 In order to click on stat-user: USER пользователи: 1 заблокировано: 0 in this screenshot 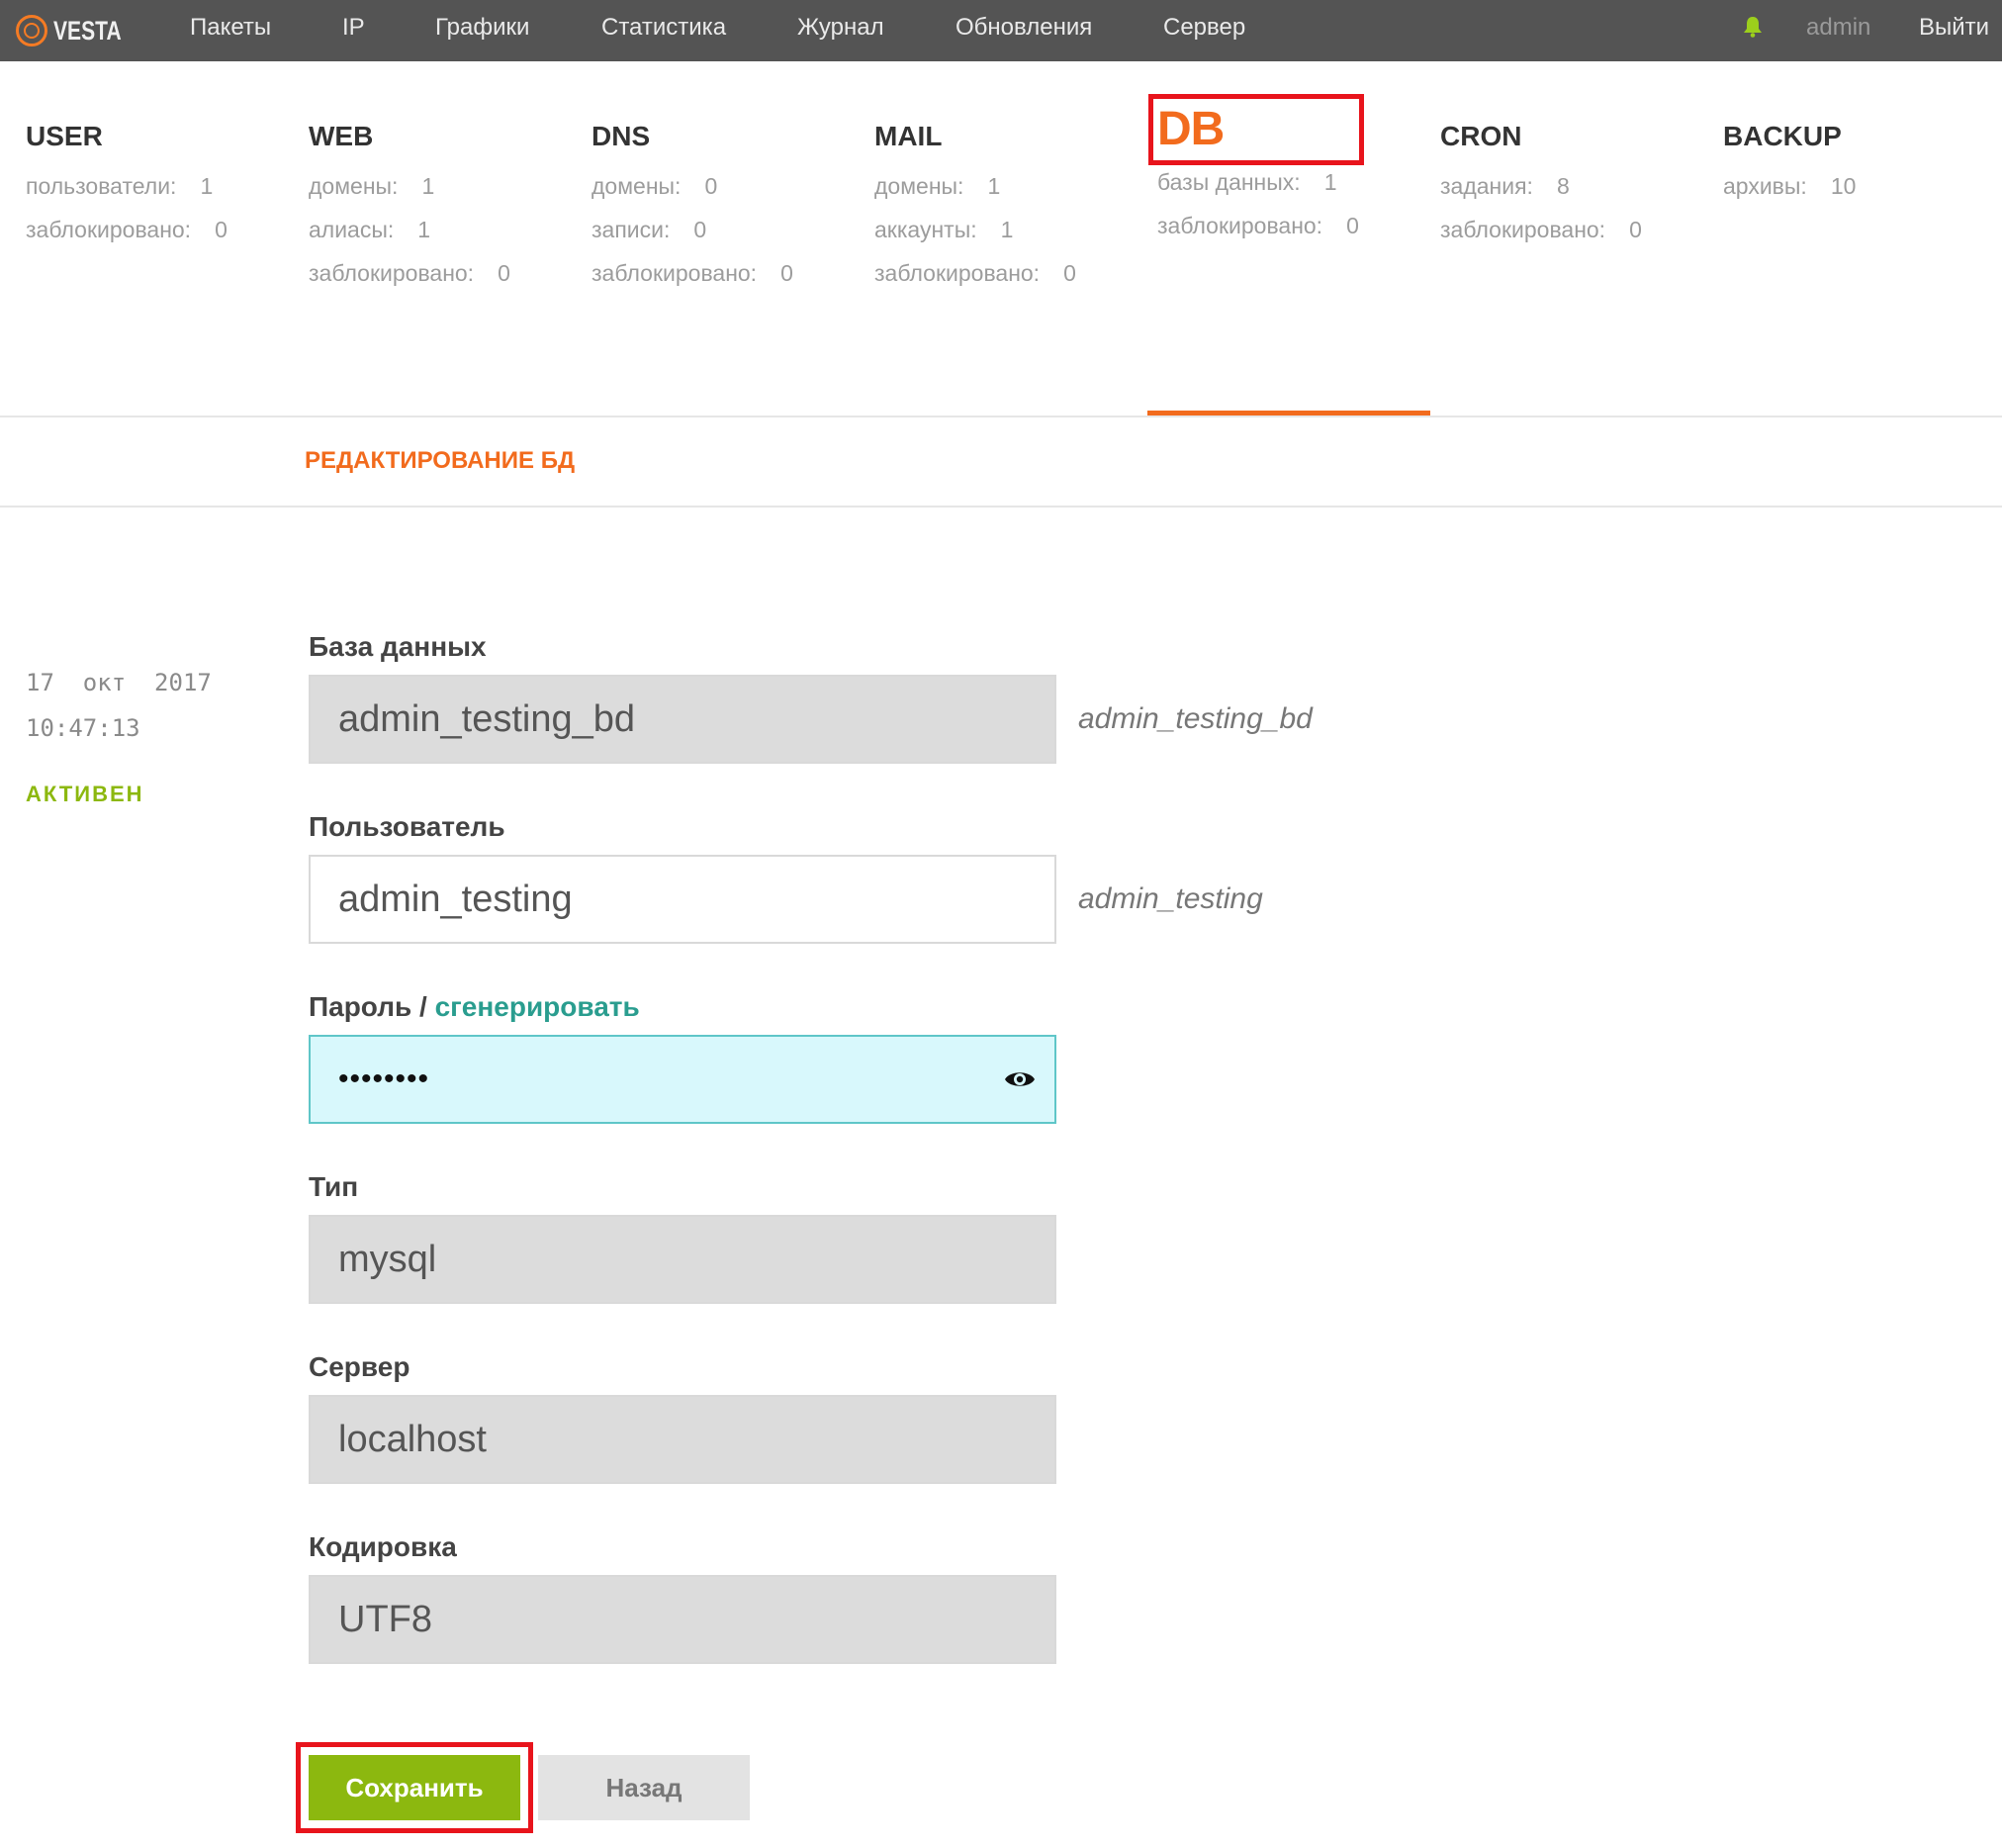, I will do `click(127, 180)`.